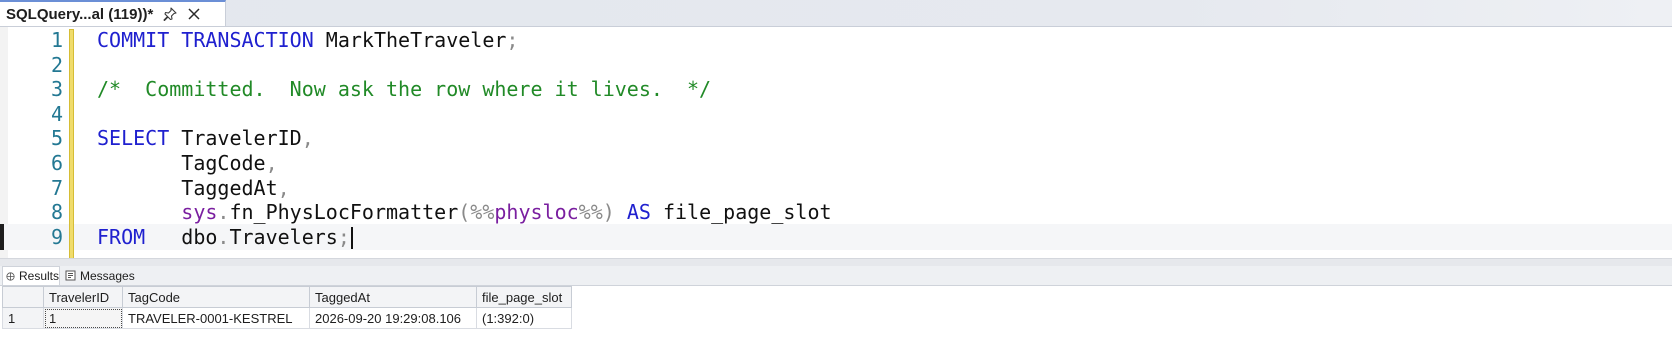 The image size is (1672, 357). I want to click on code-token: COMMIT, so click(133, 40).